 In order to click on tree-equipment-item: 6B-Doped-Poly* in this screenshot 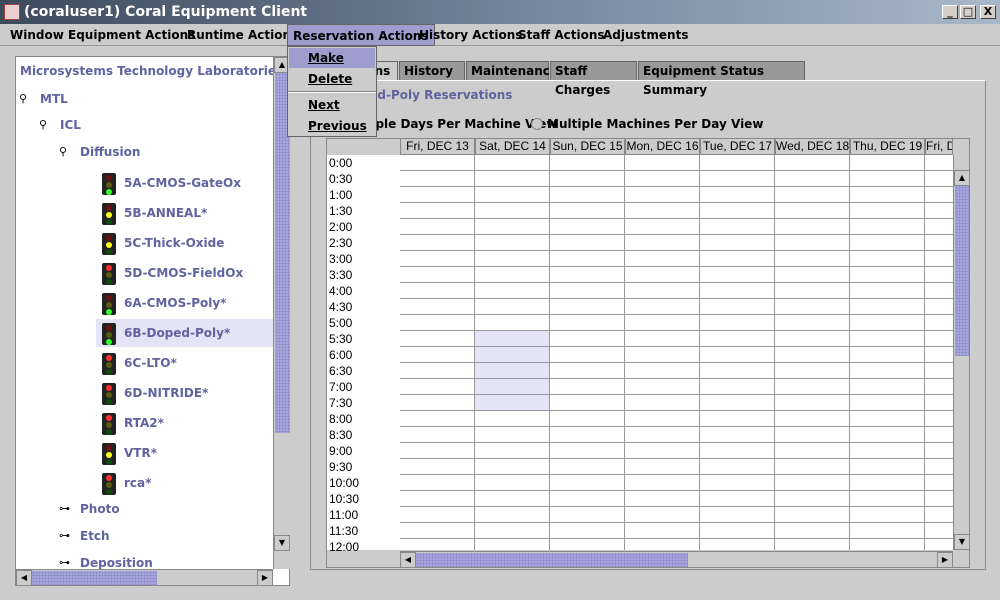, I will do `click(184, 333)`.